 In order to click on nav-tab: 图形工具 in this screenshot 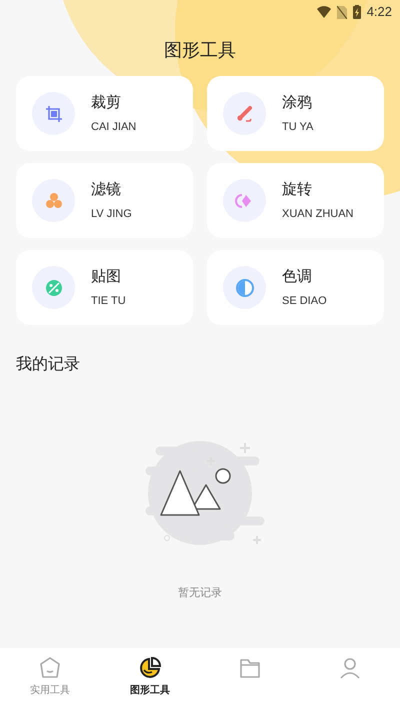, I will do `click(150, 677)`.